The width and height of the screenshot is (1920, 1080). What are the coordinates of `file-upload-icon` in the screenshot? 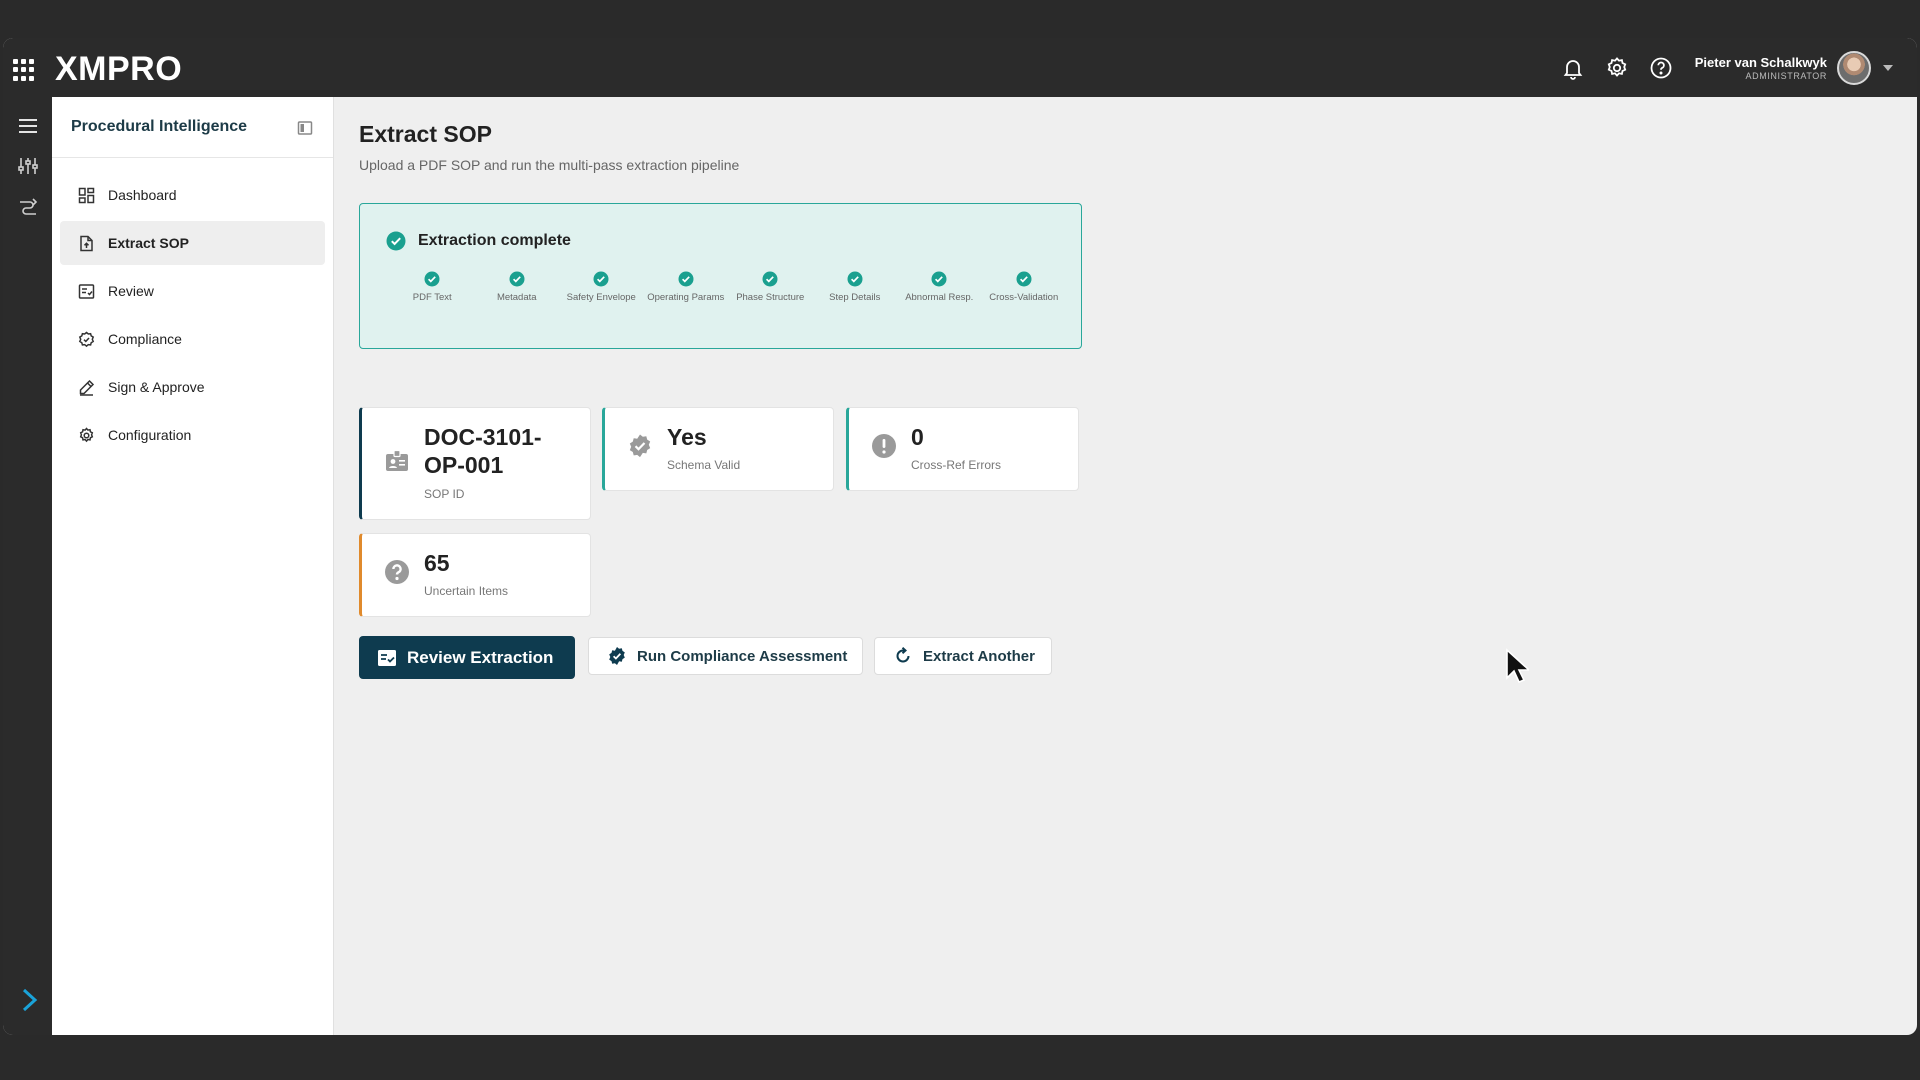 It's located at (86, 243).